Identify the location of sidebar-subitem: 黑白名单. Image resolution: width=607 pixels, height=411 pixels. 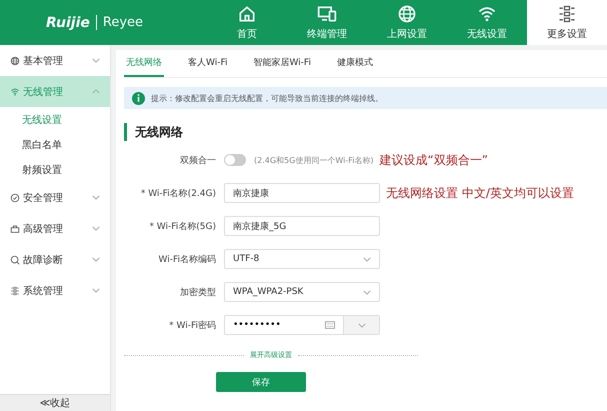
(55, 144).